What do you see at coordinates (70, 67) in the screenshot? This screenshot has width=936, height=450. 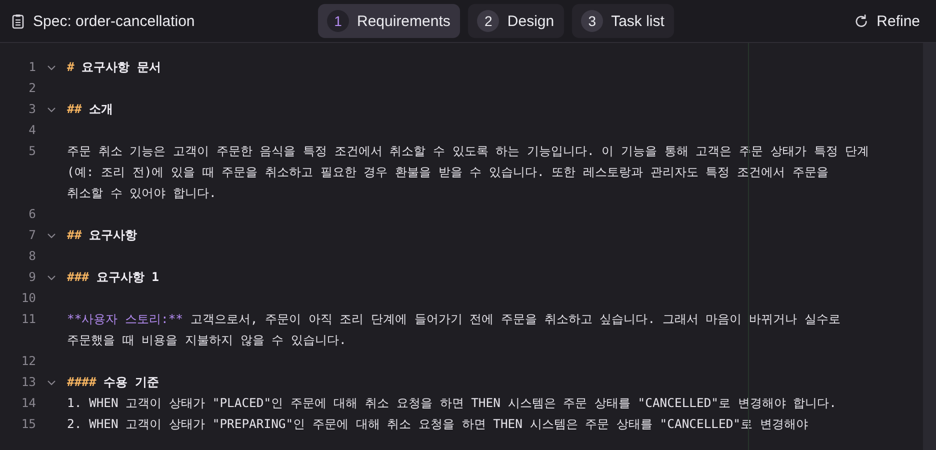 I see `heading-marker: #` at bounding box center [70, 67].